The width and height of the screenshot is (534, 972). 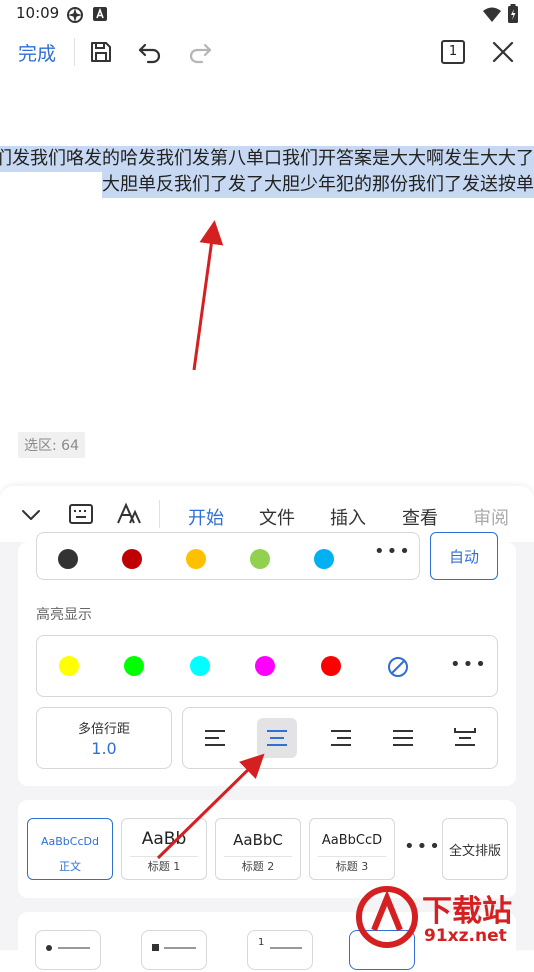 I want to click on collapse-chevron-icon, so click(x=31, y=515).